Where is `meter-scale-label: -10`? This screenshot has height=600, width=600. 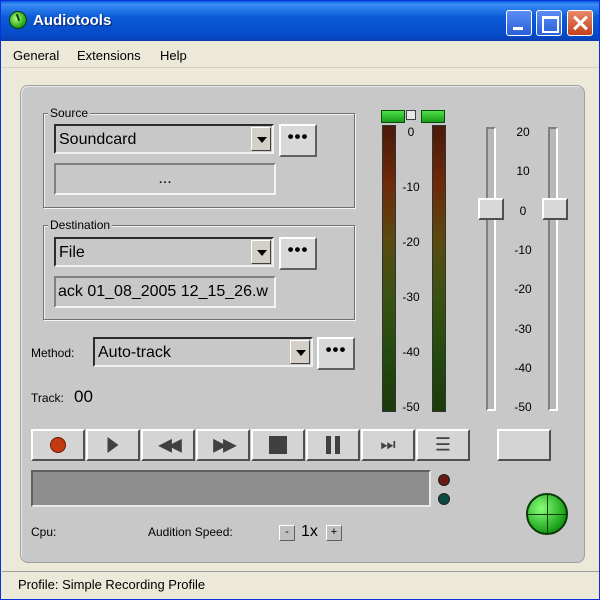
meter-scale-label: -10 is located at coordinates (411, 187).